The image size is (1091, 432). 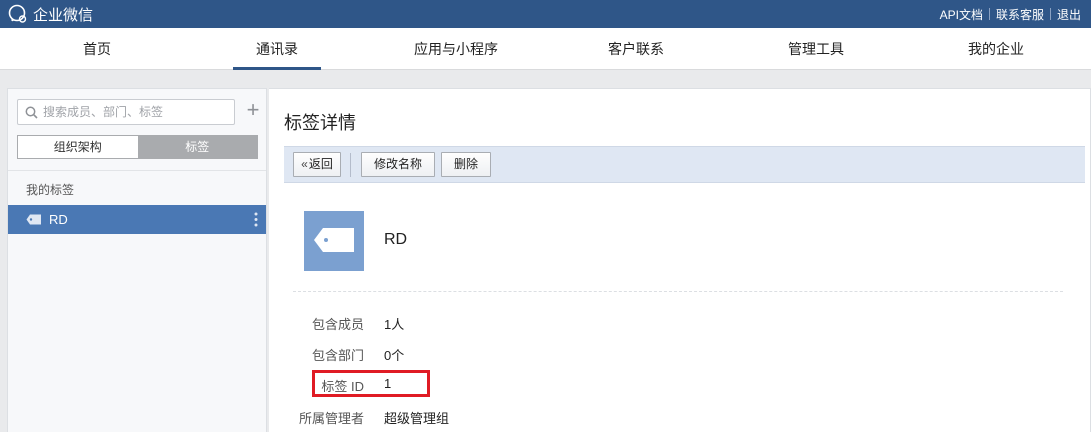 What do you see at coordinates (320, 164) in the screenshot?
I see `back-button-label: 返回` at bounding box center [320, 164].